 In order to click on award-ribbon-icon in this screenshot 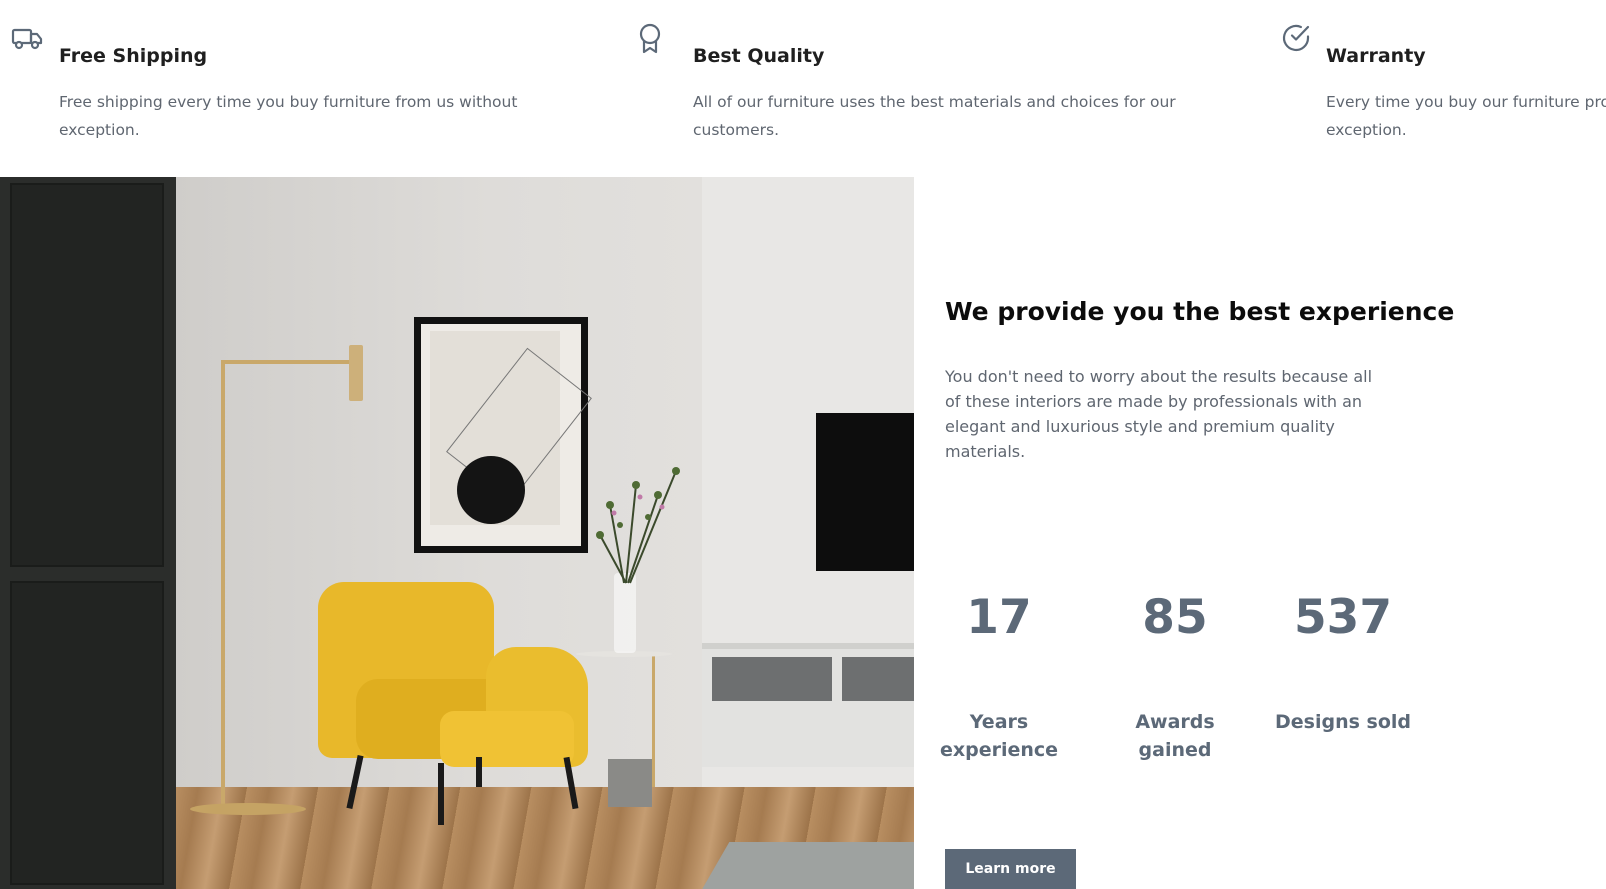, I will do `click(650, 38)`.